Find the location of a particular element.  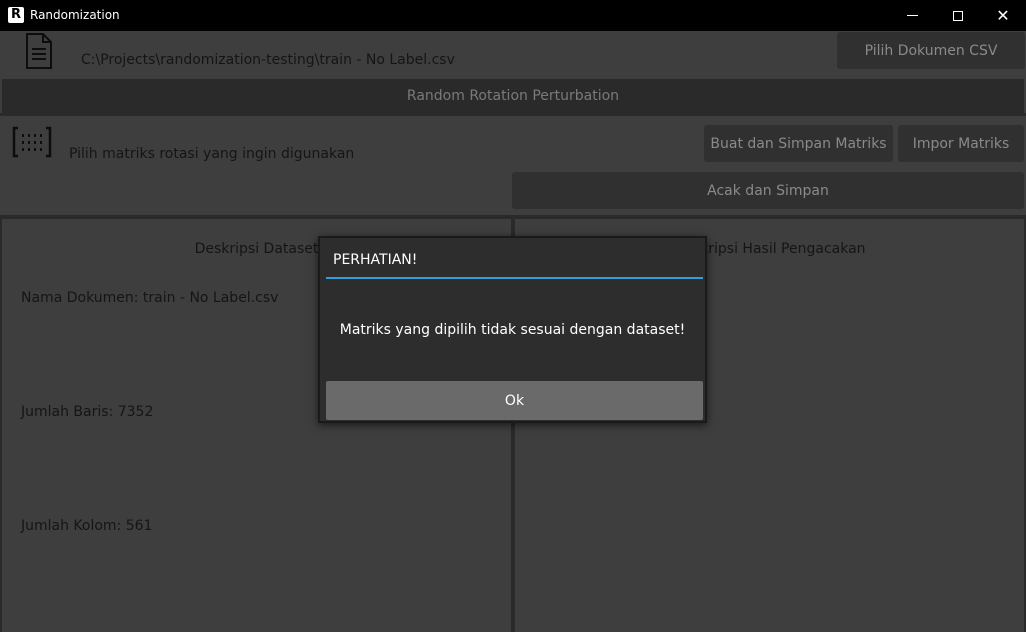

close-button: ✕ is located at coordinates (1003, 15).